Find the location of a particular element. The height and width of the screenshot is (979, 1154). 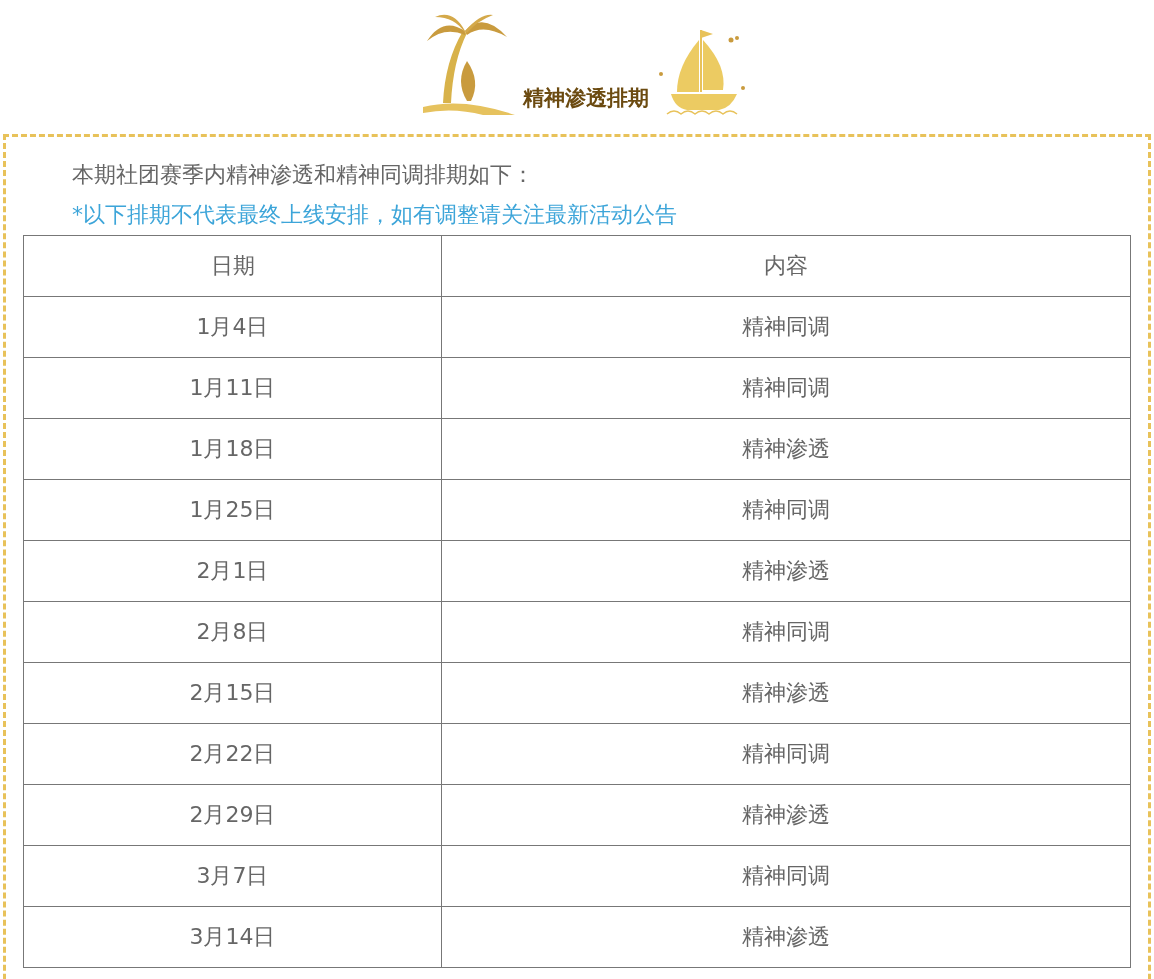

section-title: 精神渗透排期 is located at coordinates (586, 98).